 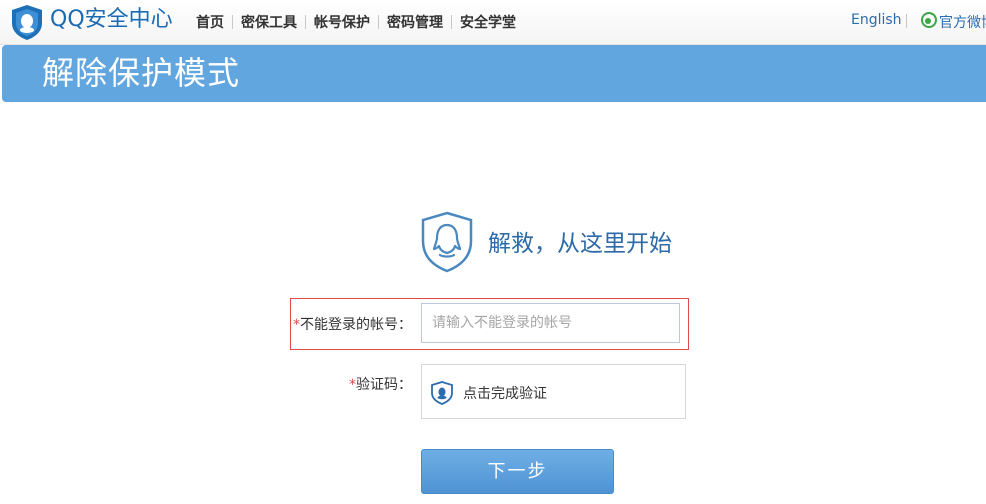 What do you see at coordinates (342, 22) in the screenshot?
I see `nav-item-account-protection: 帐号保护` at bounding box center [342, 22].